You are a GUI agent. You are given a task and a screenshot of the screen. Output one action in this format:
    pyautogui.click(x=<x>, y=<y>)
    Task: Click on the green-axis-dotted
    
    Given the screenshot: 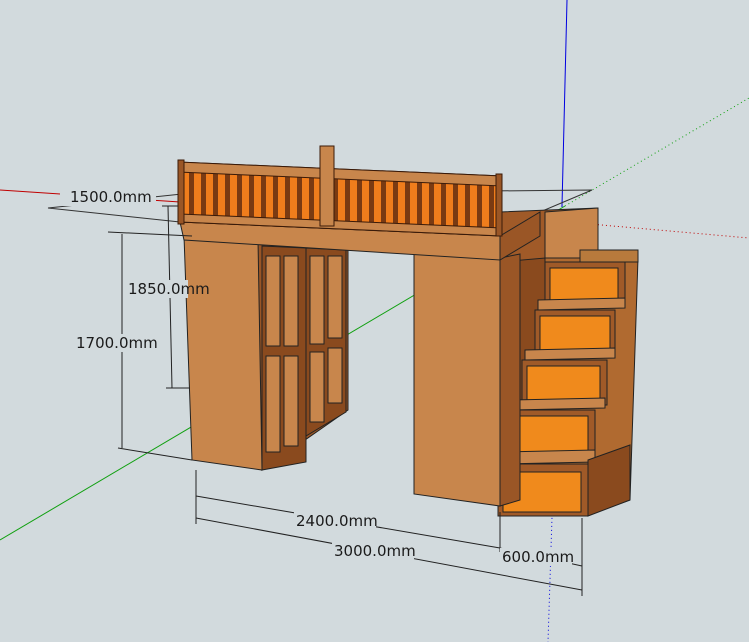 What is the action you would take?
    pyautogui.click(x=656, y=152)
    